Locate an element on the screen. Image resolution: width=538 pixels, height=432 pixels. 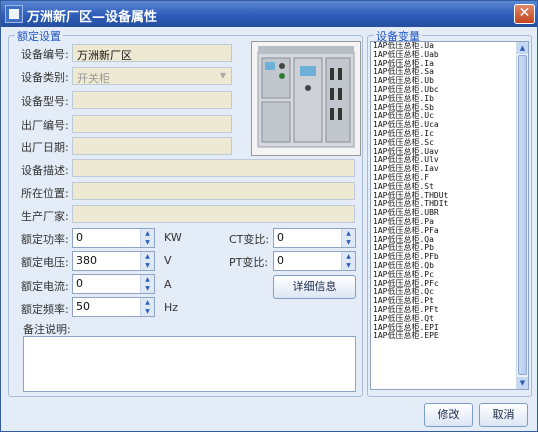
pt-label: PT变比: is located at coordinates (249, 262).